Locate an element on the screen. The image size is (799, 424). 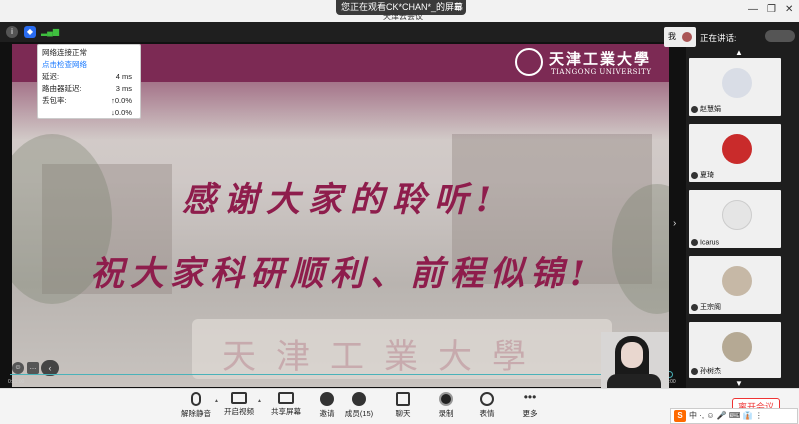
unmute-button: 解除静音 ▲ is located at coordinates (197, 405).